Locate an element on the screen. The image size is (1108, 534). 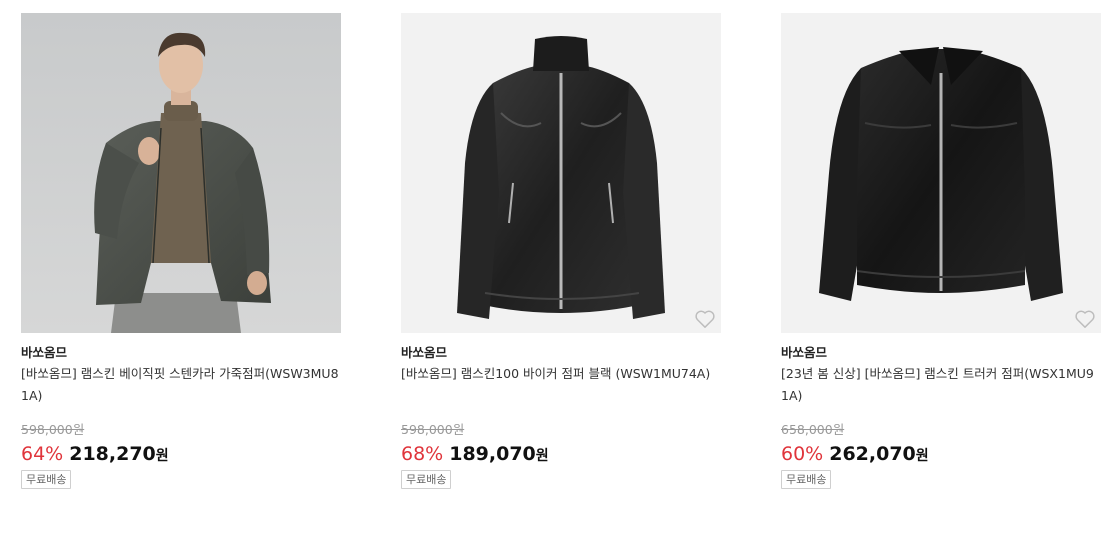
price-row: 60% 262,070원 is located at coordinates (941, 454).